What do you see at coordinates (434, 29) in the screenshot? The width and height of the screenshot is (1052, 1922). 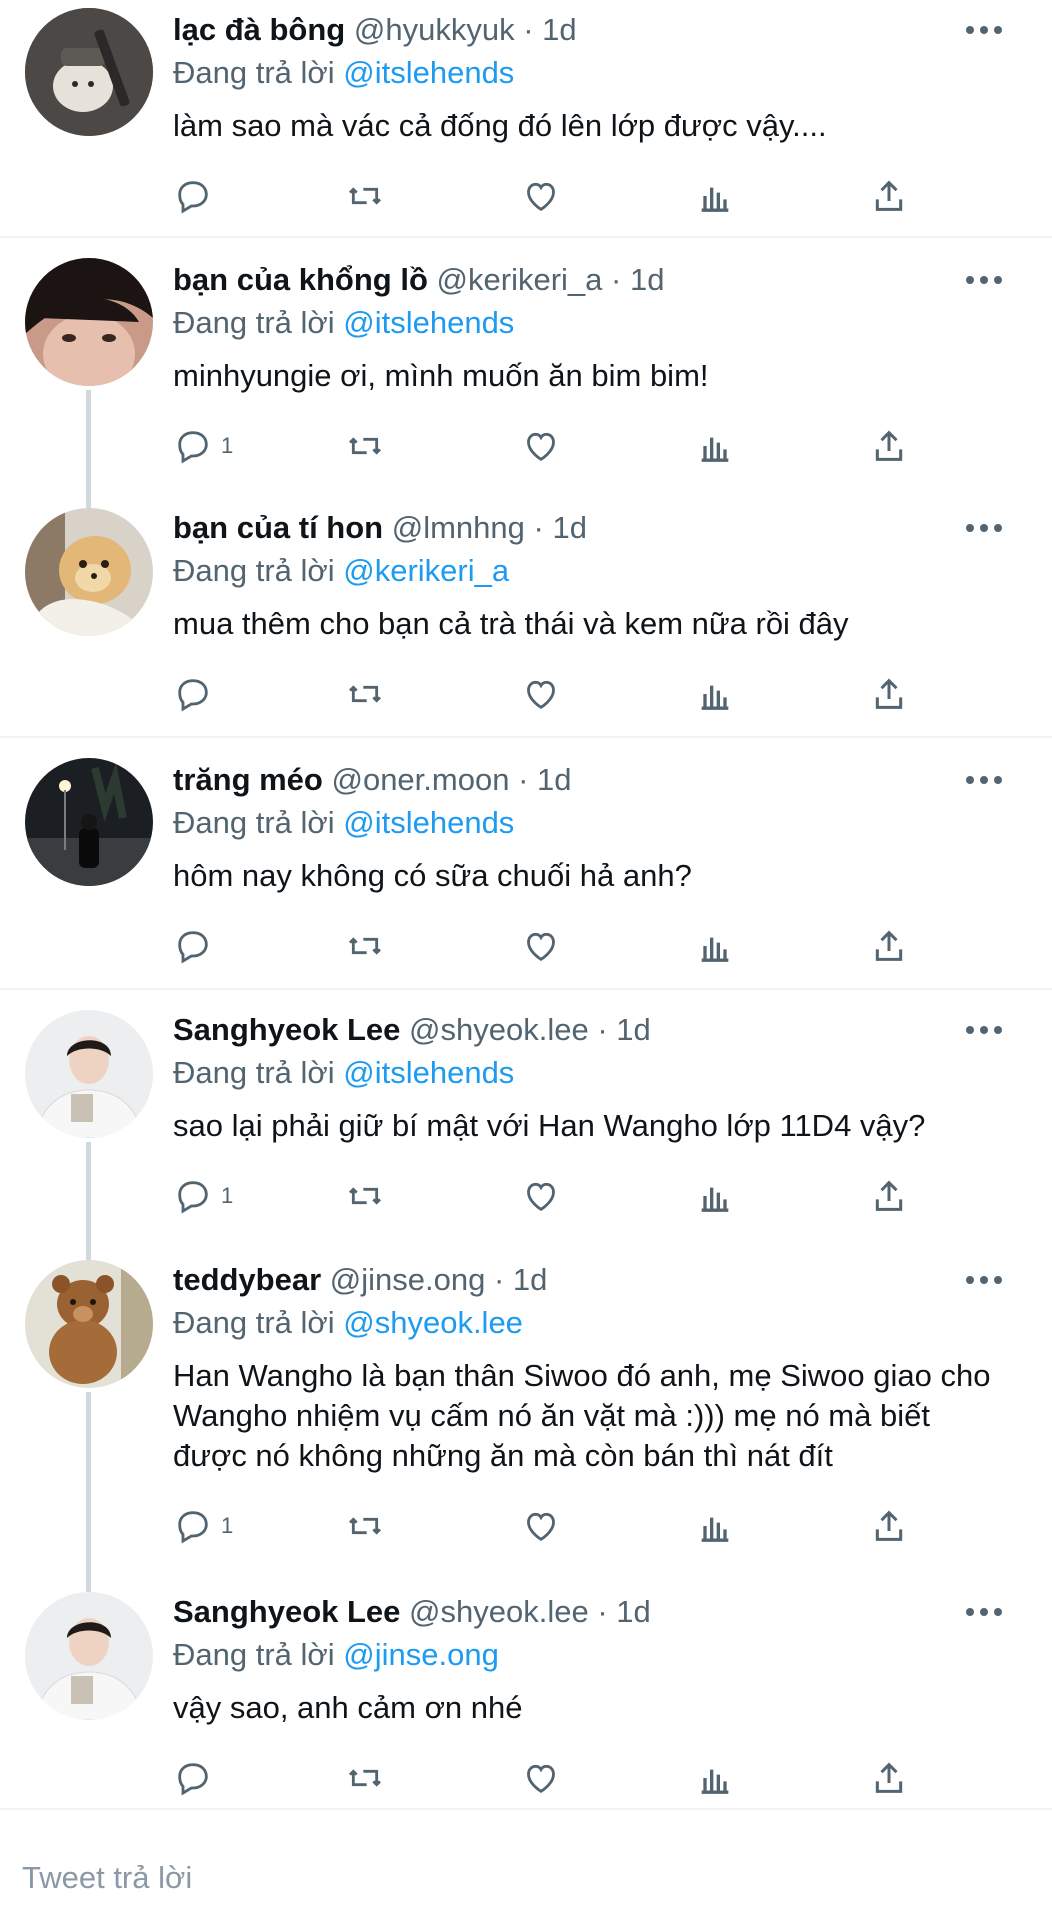 I see `user-handle: @hyukkyuk` at bounding box center [434, 29].